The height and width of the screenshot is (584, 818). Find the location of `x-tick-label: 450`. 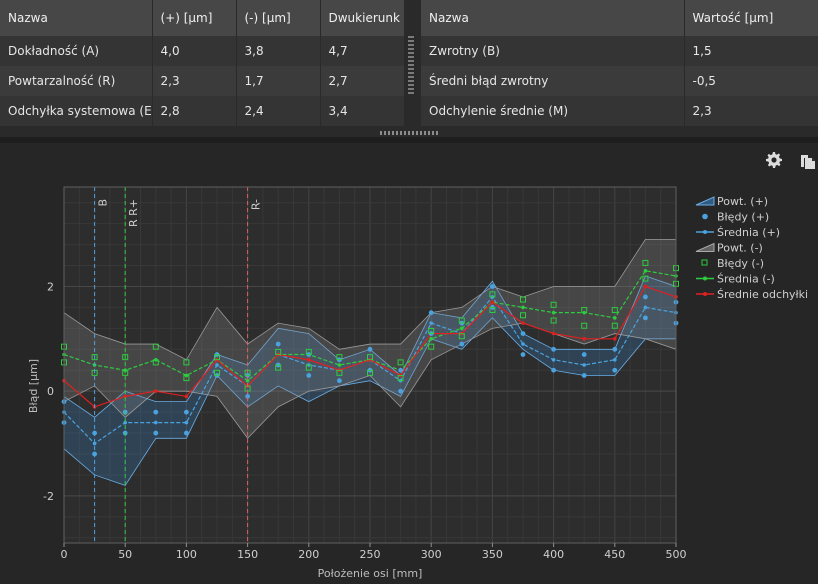

x-tick-label: 450 is located at coordinates (614, 554).